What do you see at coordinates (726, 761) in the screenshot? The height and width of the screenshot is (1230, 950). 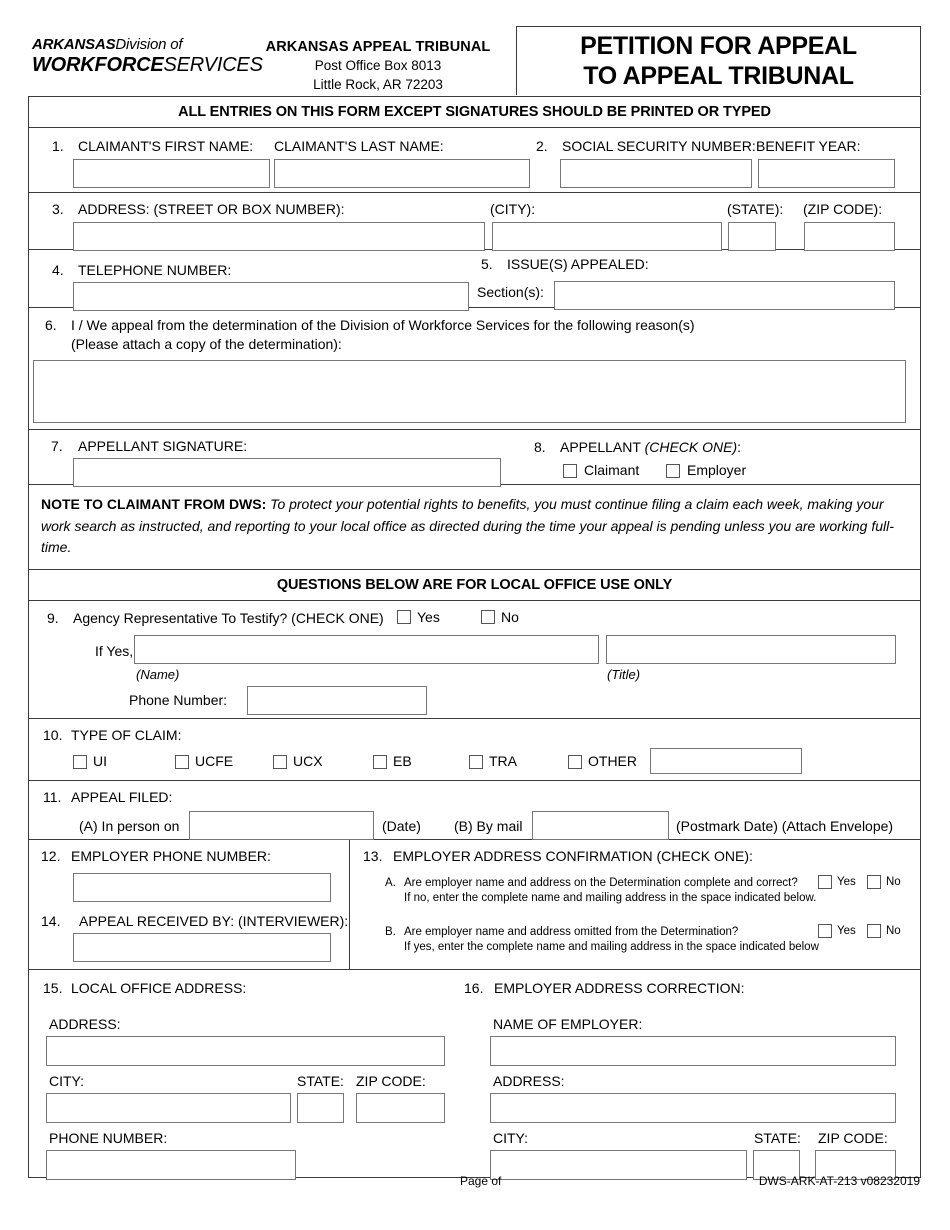 I see `claim-type-other-input` at bounding box center [726, 761].